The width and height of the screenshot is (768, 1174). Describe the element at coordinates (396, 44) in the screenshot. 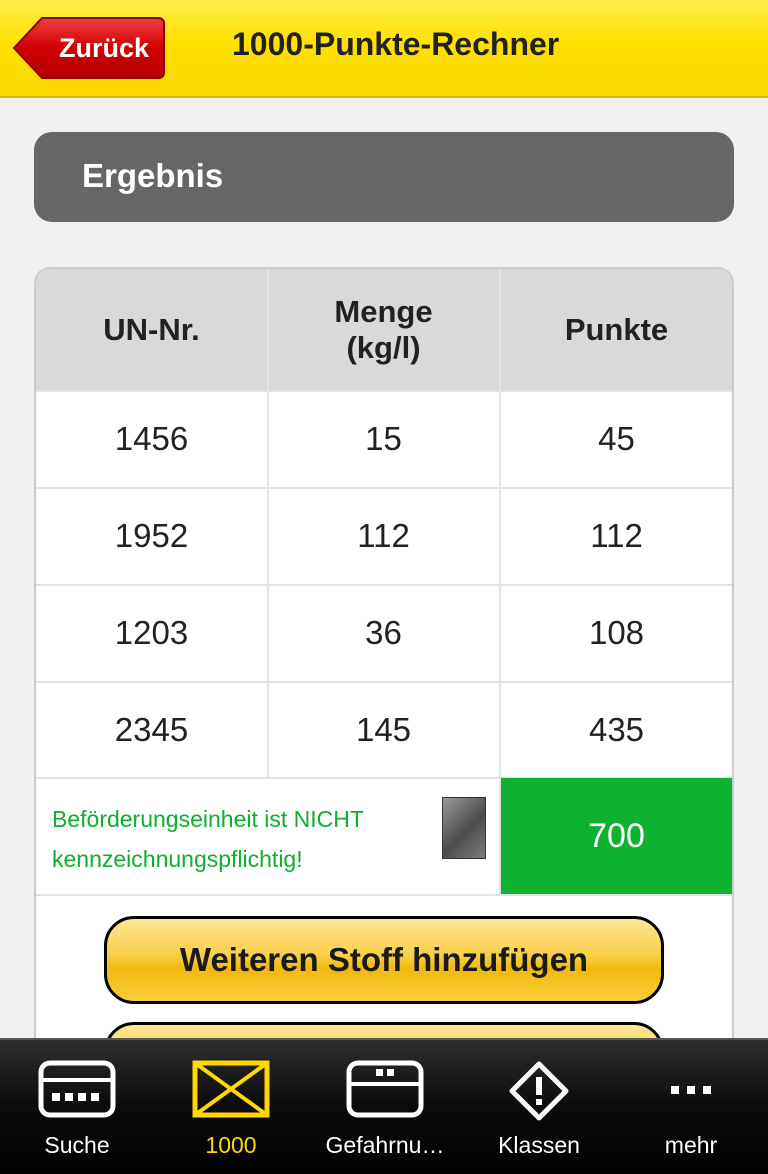

I see `page-title: 1000-Punkte-Rechner` at that location.